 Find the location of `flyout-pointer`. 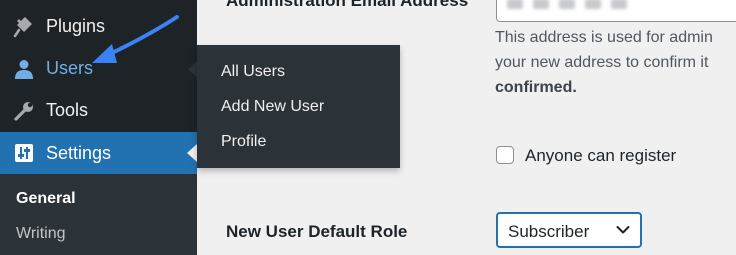

flyout-pointer is located at coordinates (192, 69).